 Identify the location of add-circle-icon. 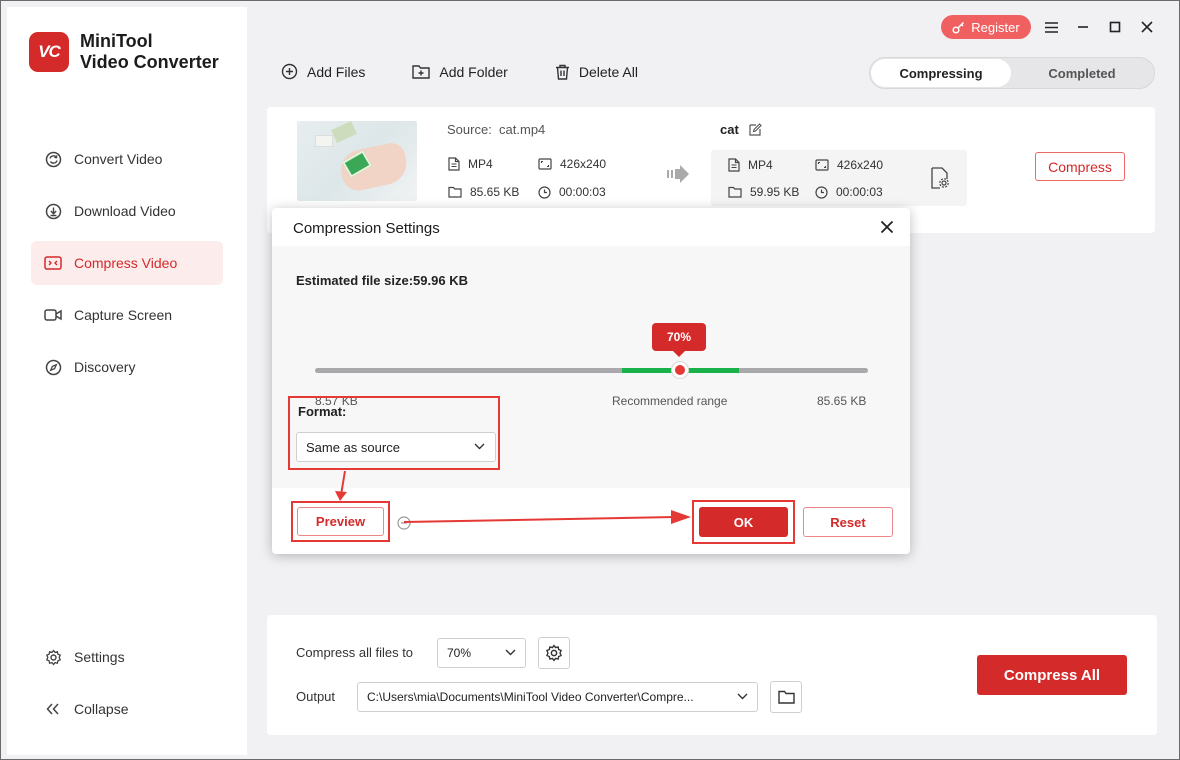
(289, 71).